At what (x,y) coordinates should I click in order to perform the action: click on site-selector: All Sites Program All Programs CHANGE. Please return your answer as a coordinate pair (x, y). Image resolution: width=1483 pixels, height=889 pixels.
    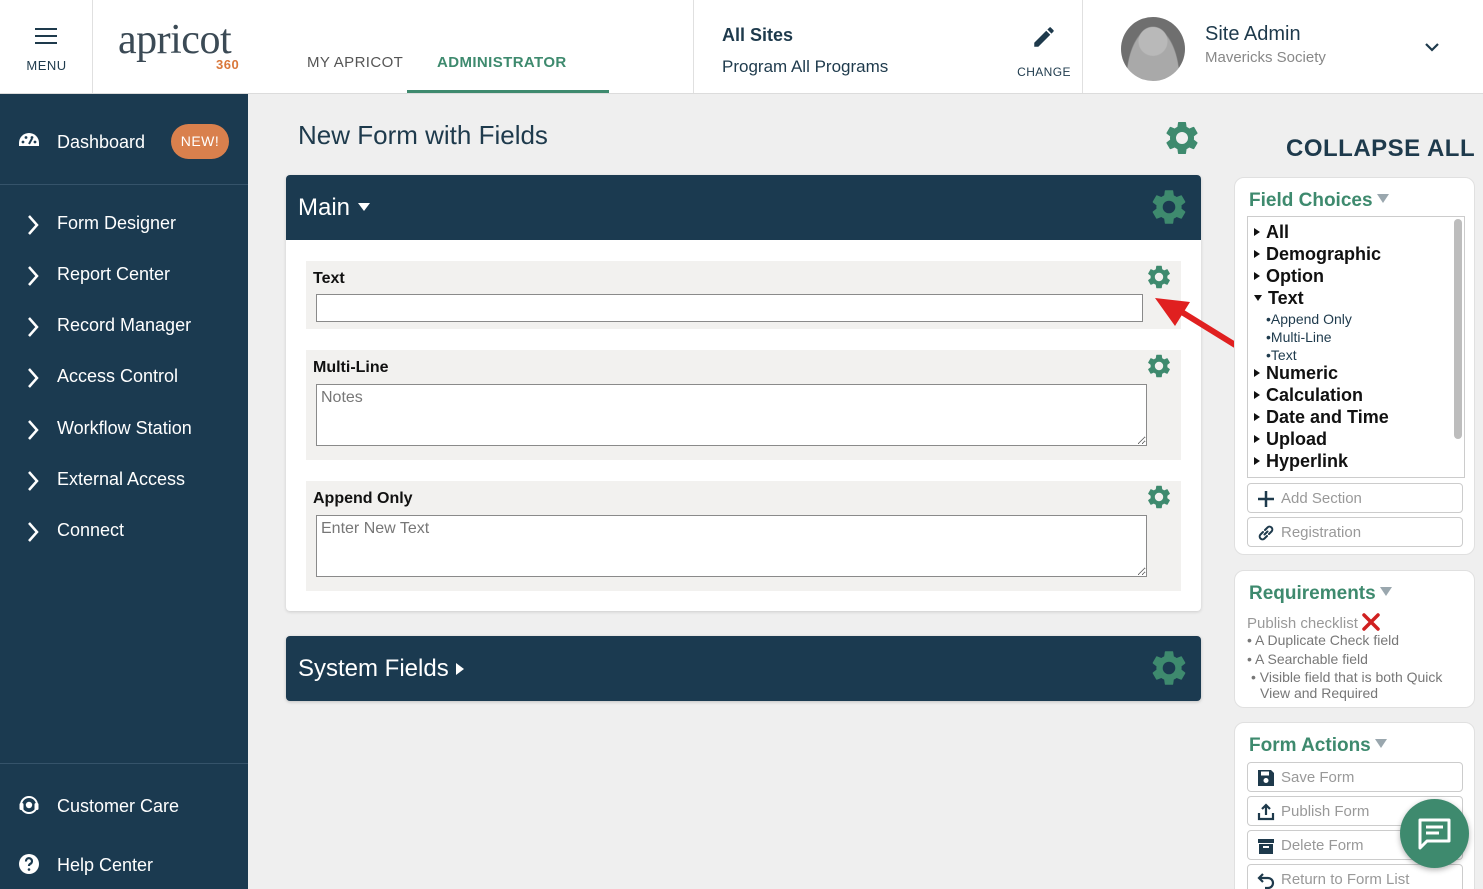
    Looking at the image, I should click on (888, 46).